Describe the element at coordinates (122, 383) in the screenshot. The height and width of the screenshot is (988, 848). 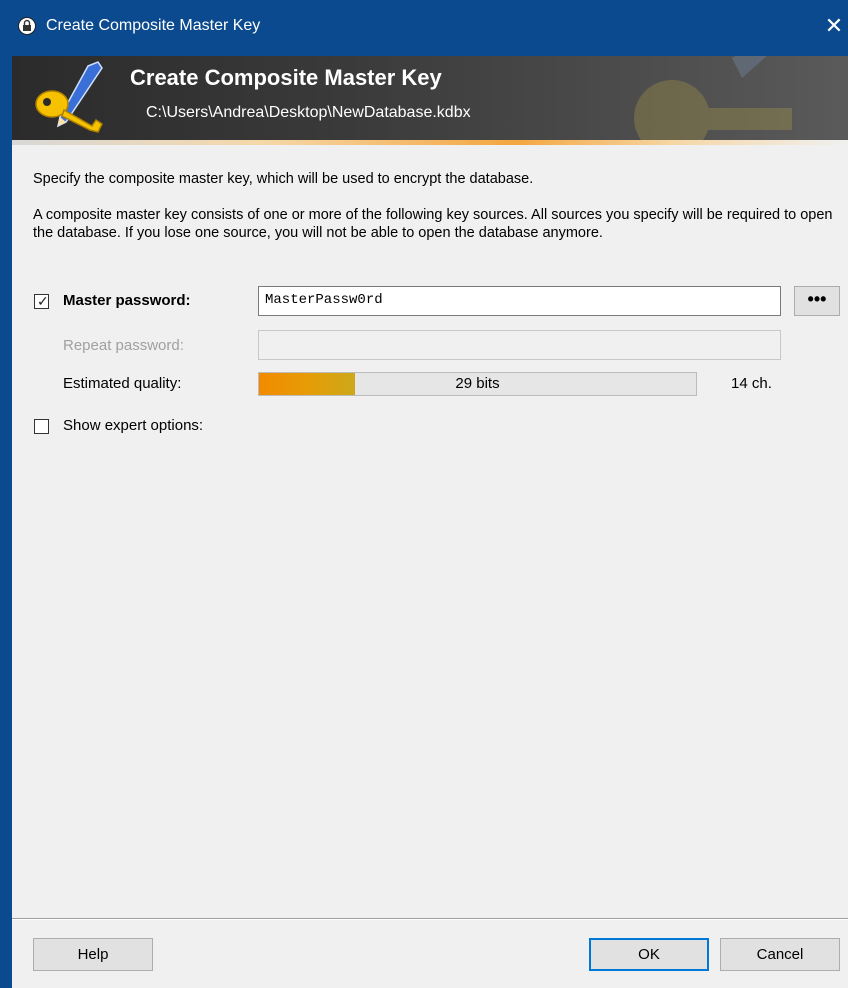
I see `estimated-quality-label: Estimated quality:` at that location.